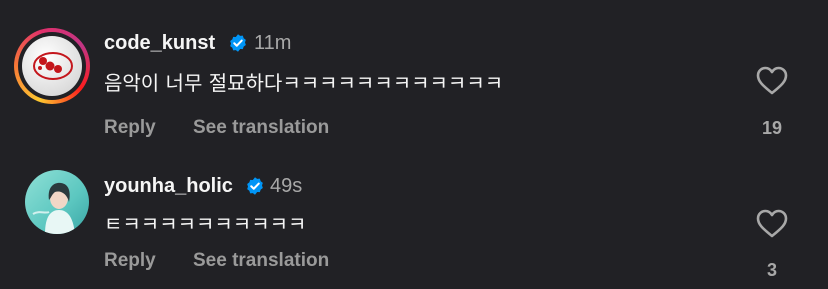  Describe the element at coordinates (771, 270) in the screenshot. I see `like-count: 3` at that location.